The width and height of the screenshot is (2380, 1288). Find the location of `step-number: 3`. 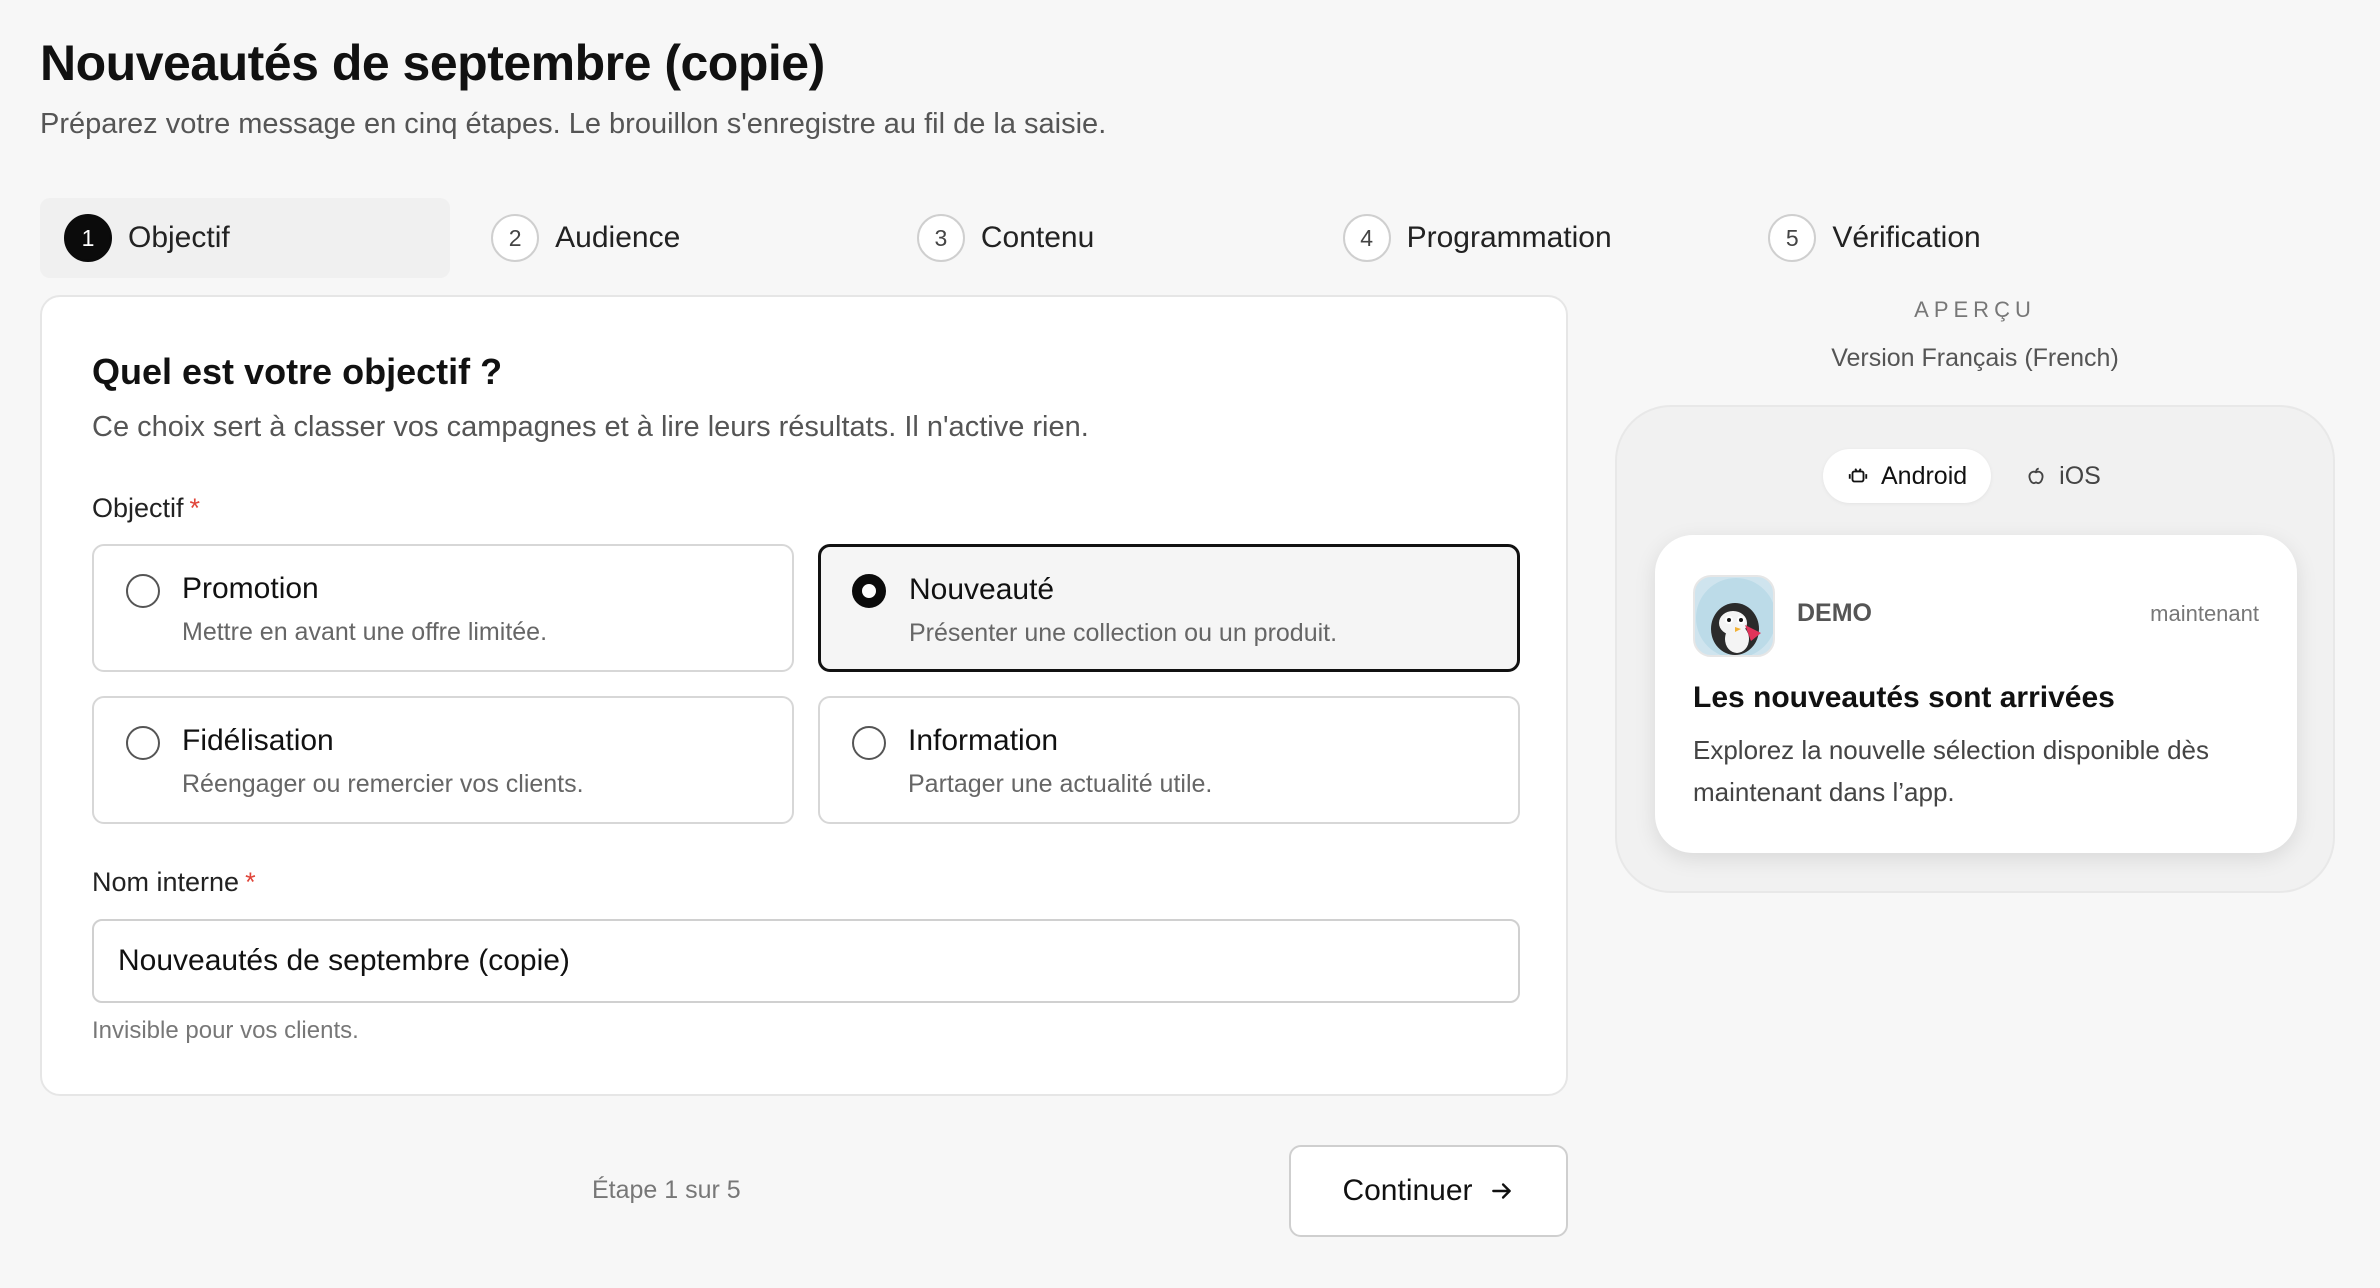

step-number: 3 is located at coordinates (940, 238).